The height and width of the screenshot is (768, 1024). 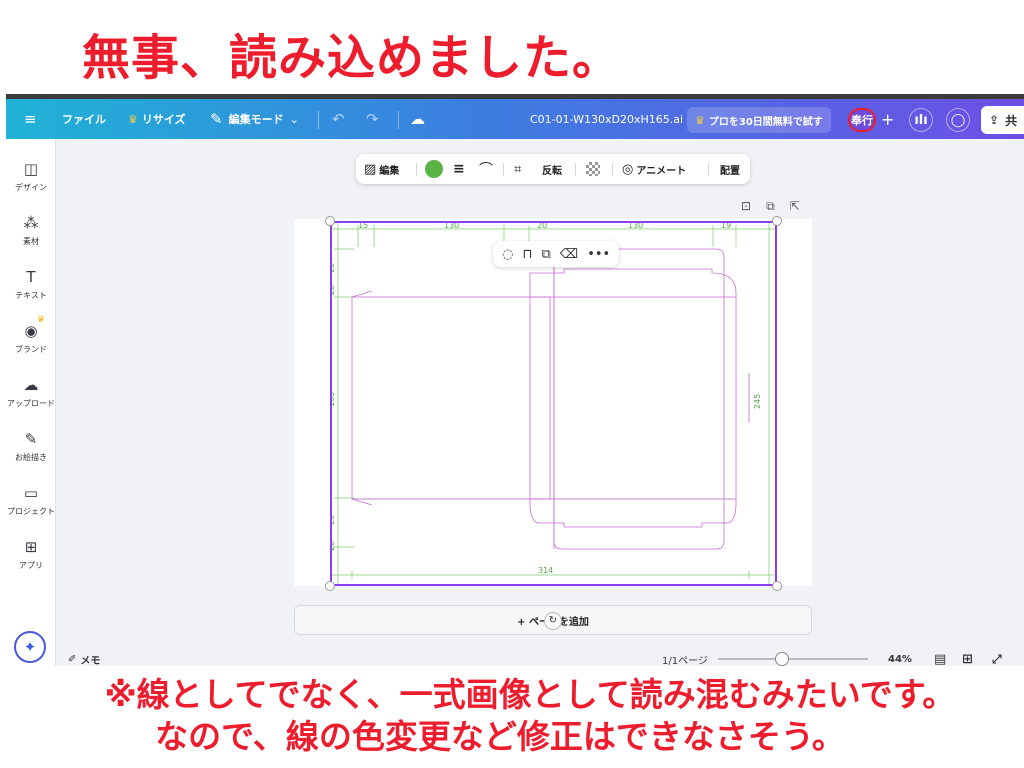 I want to click on image-edit-icon: ▨, so click(x=370, y=169).